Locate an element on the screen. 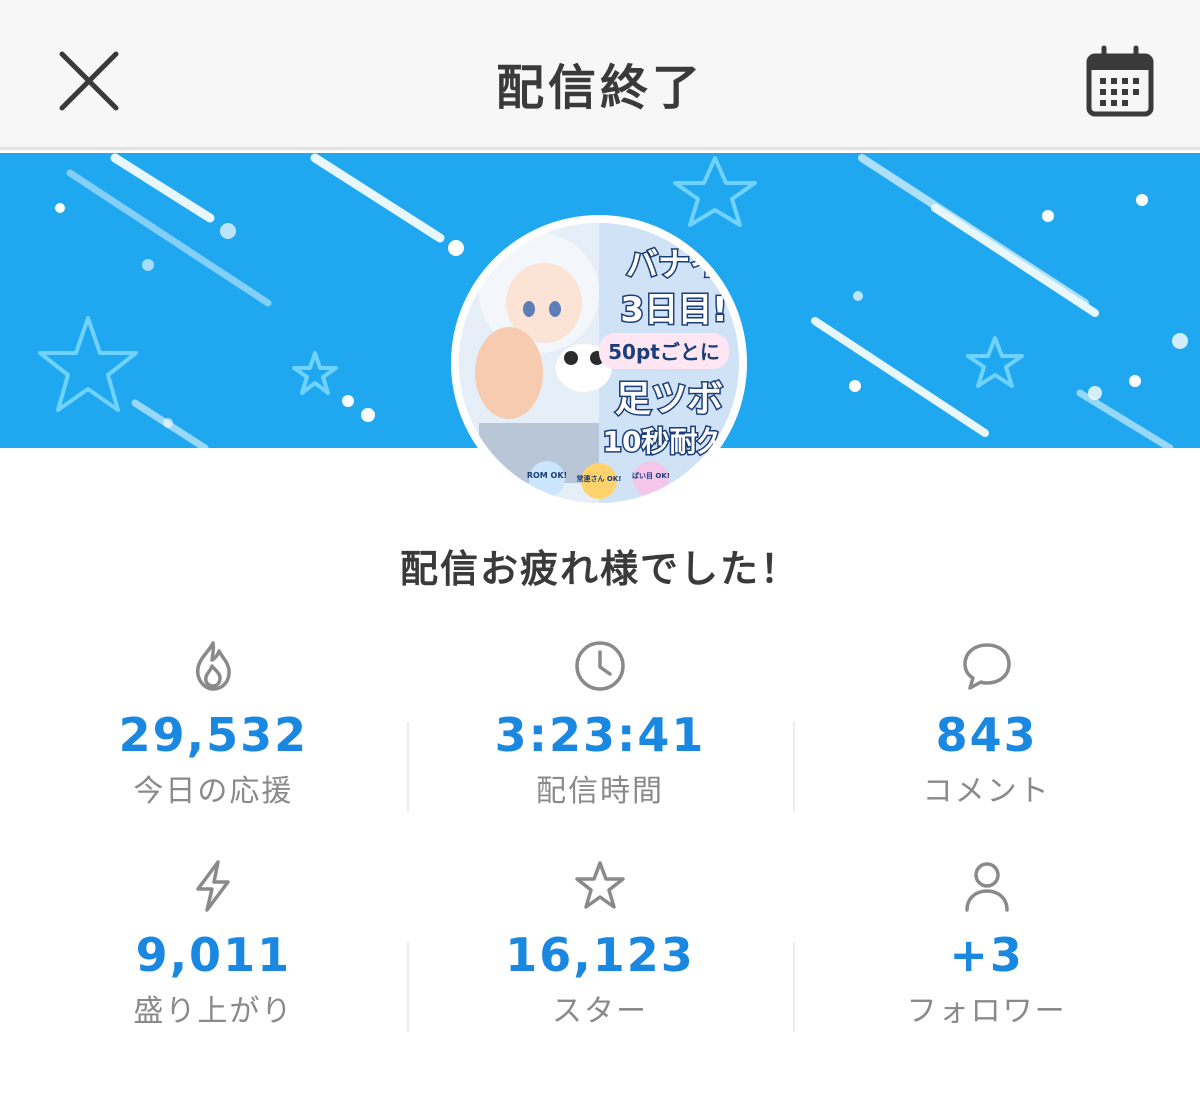 The image size is (1200, 1095). calendar-icon is located at coordinates (1120, 81).